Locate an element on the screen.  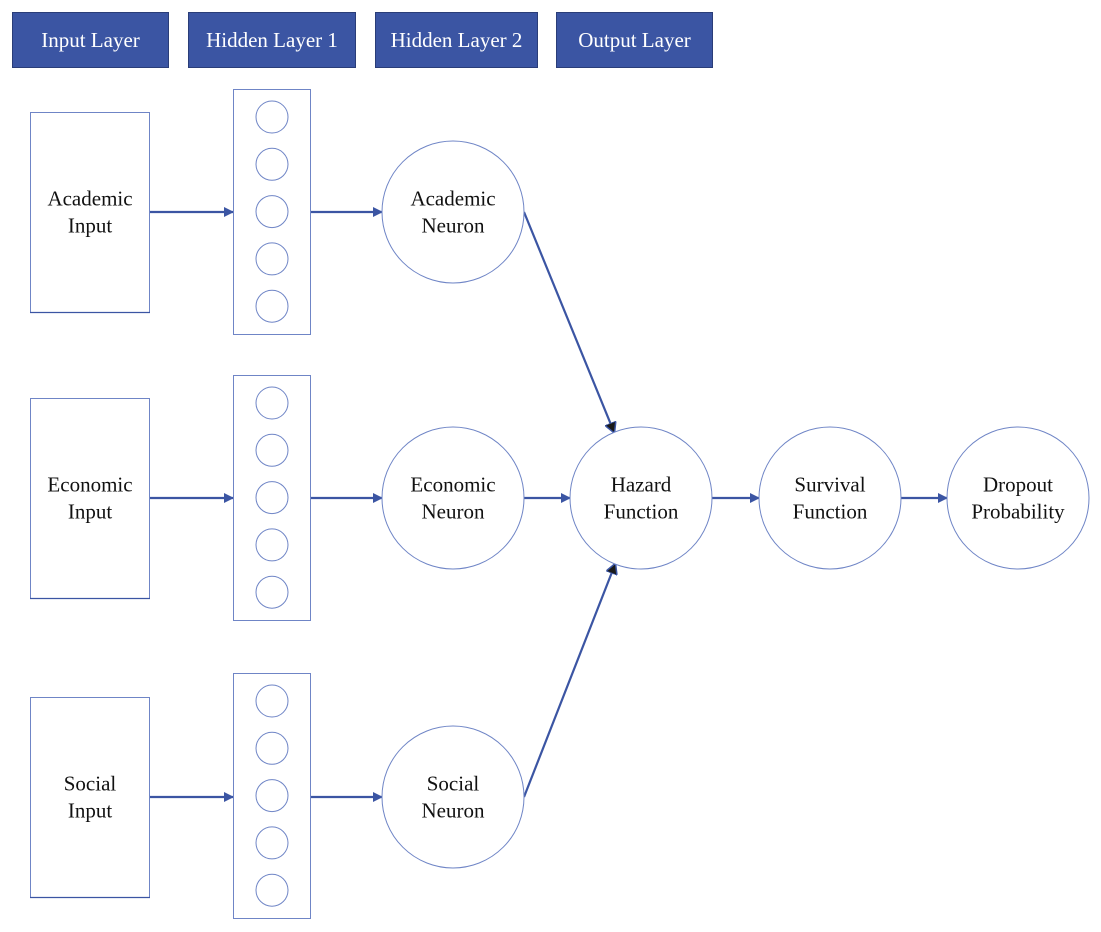
hazard-function-label-line: Function is located at coordinates (641, 512).